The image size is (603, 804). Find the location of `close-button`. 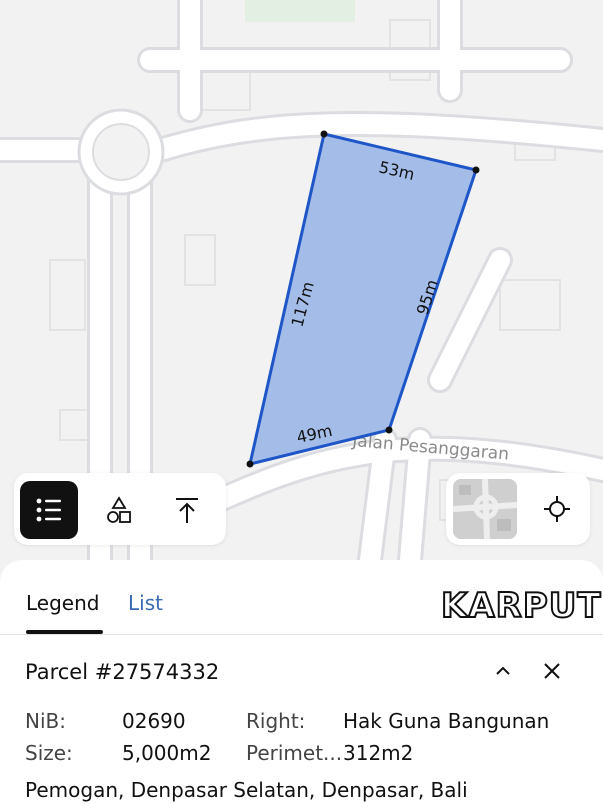

close-button is located at coordinates (552, 671).